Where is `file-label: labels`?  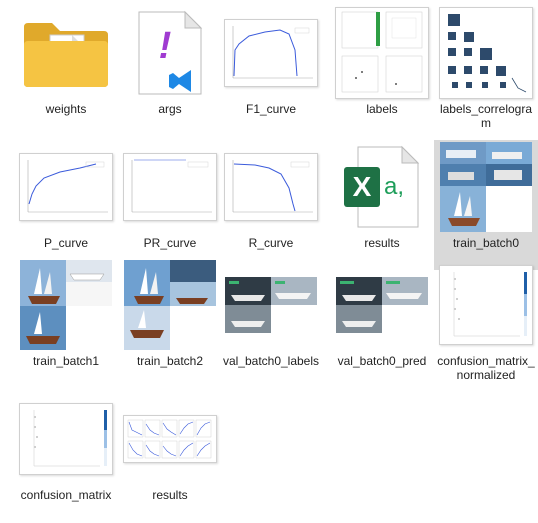 file-label: labels is located at coordinates (382, 109).